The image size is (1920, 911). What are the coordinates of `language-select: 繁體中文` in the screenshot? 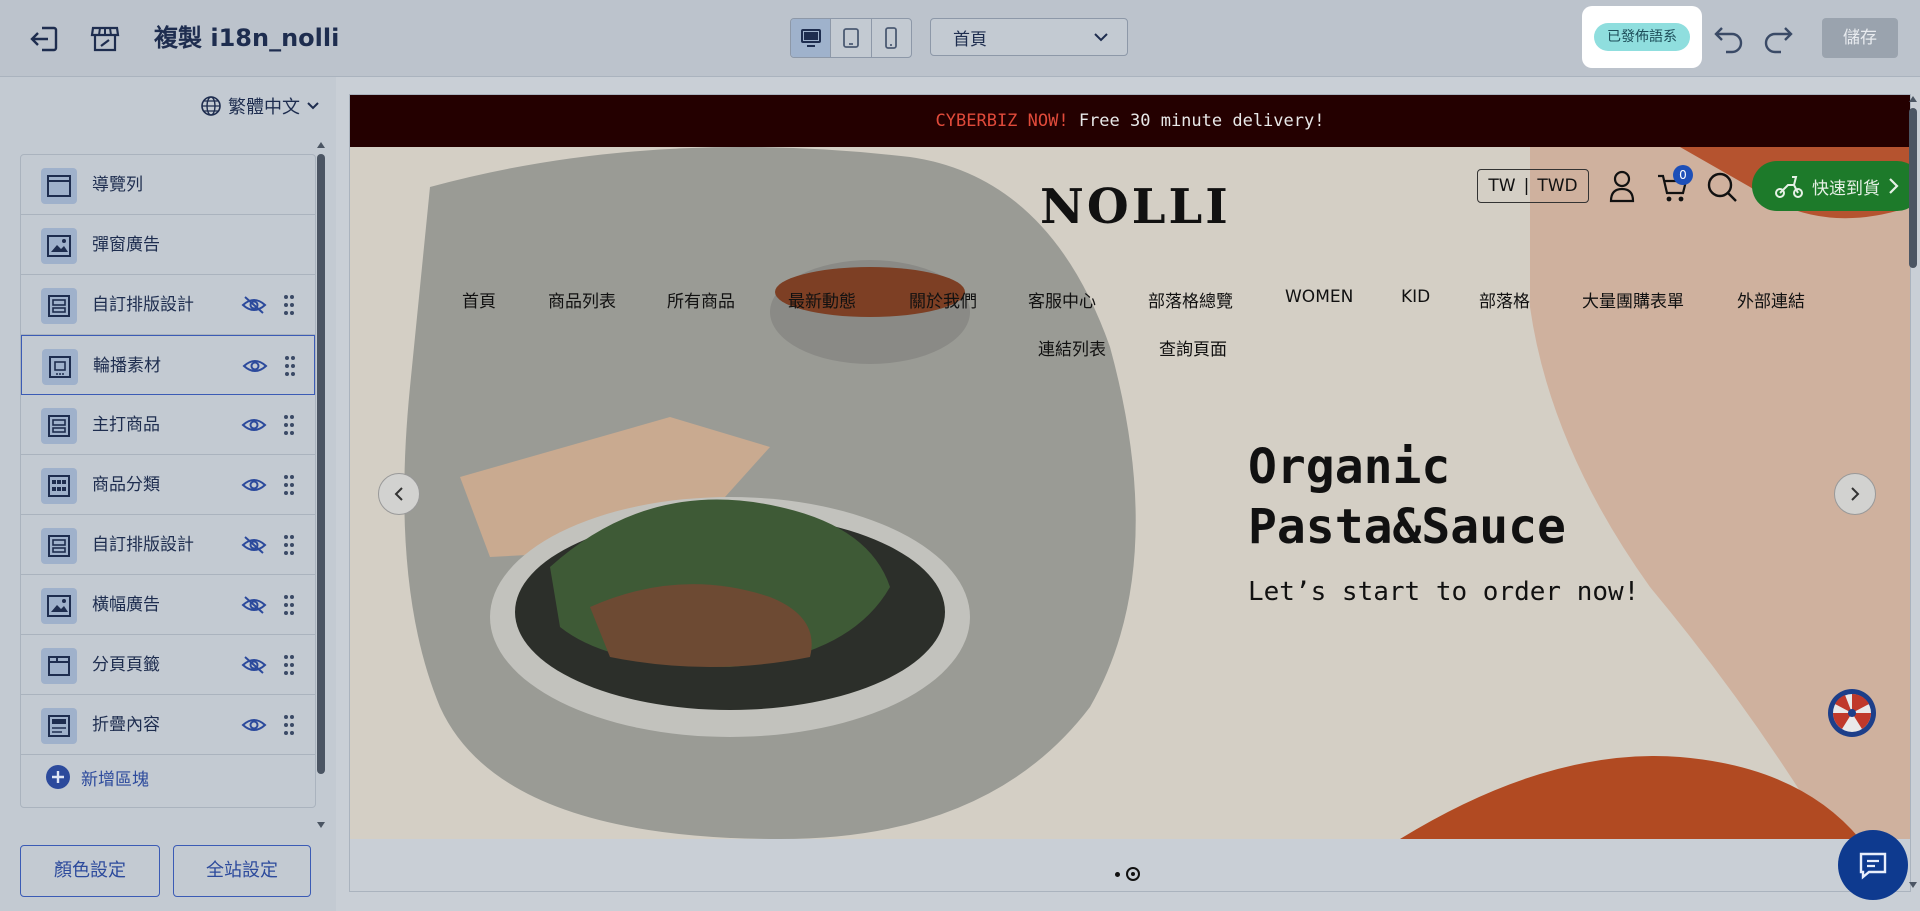 It's located at (260, 106).